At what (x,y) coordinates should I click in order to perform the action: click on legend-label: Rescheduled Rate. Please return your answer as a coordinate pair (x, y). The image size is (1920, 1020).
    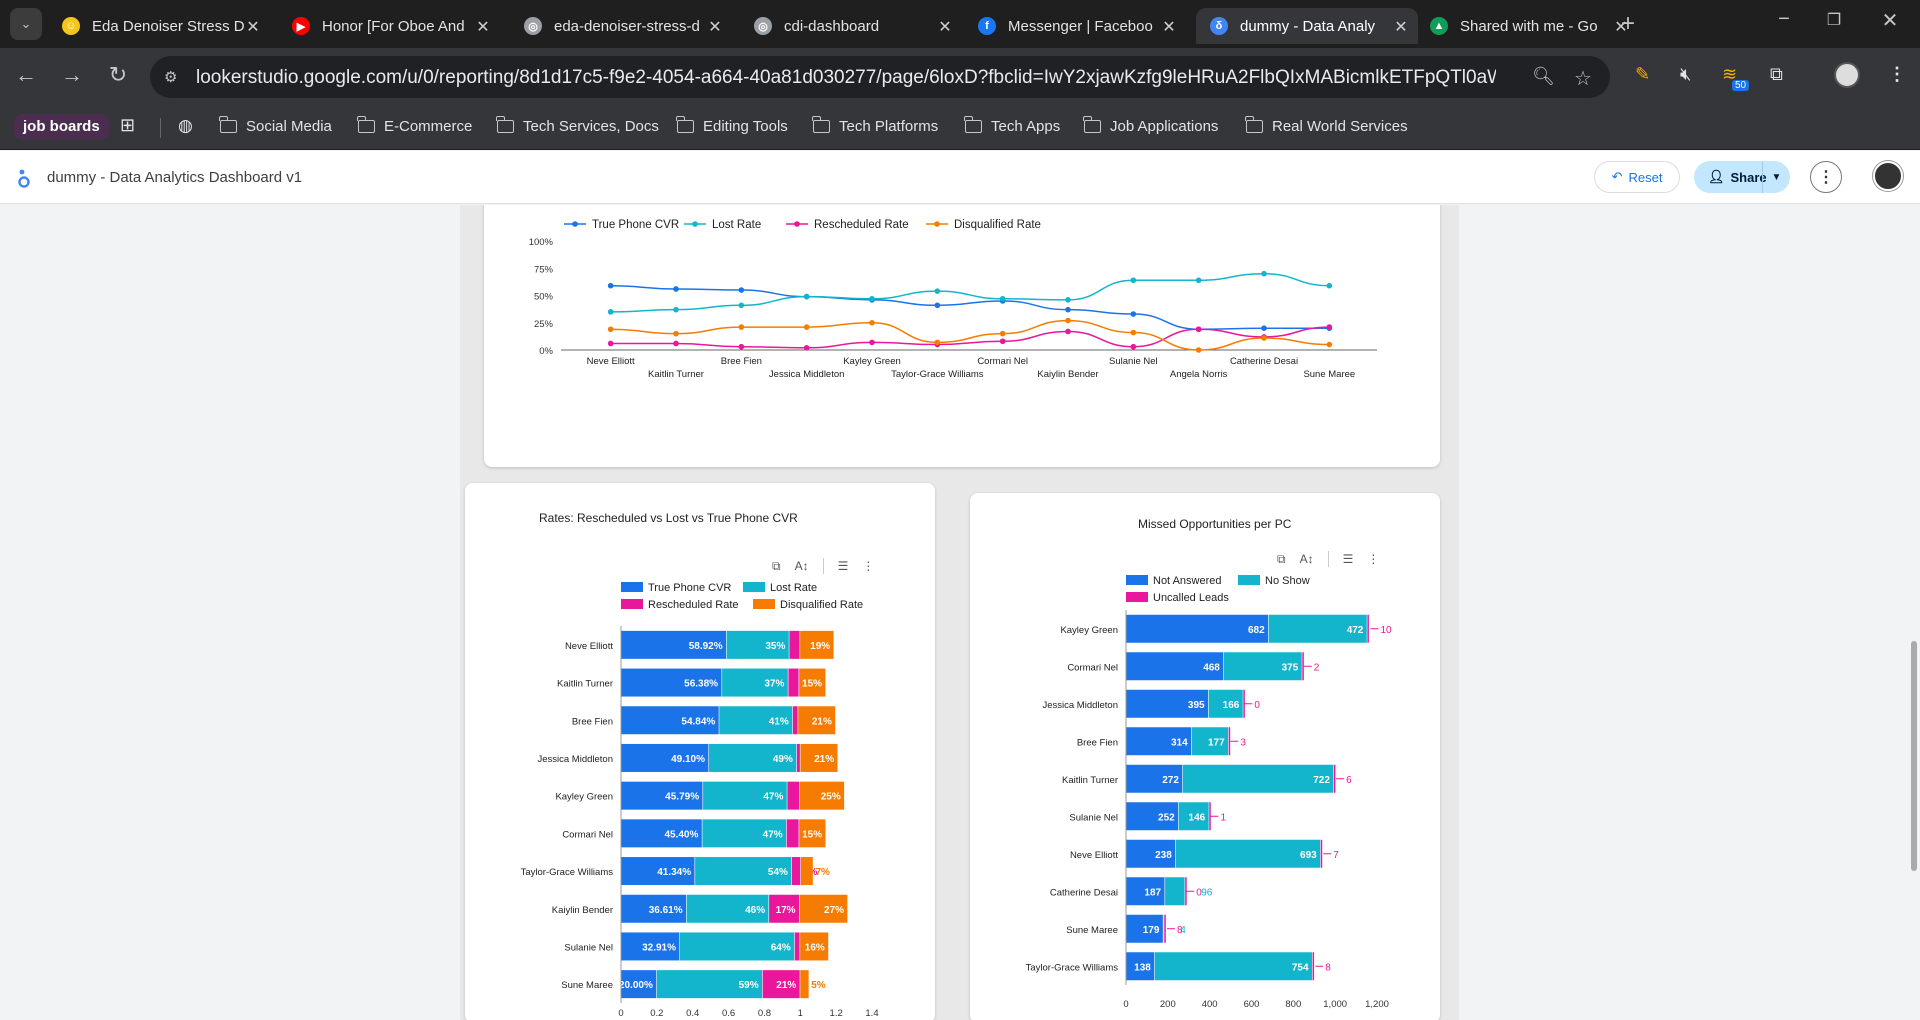
    Looking at the image, I should click on (693, 605).